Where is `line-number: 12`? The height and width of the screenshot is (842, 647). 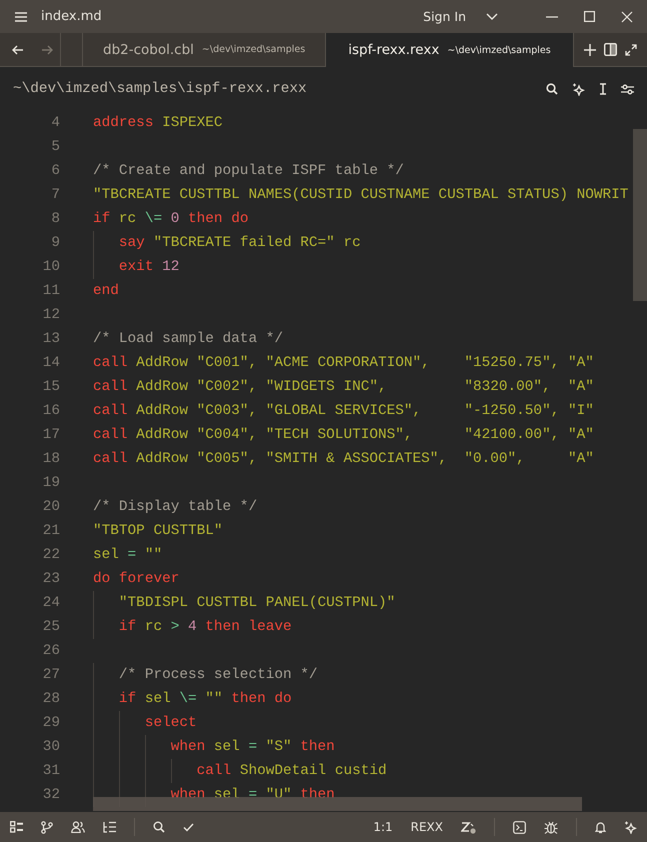
line-number: 12 is located at coordinates (51, 315).